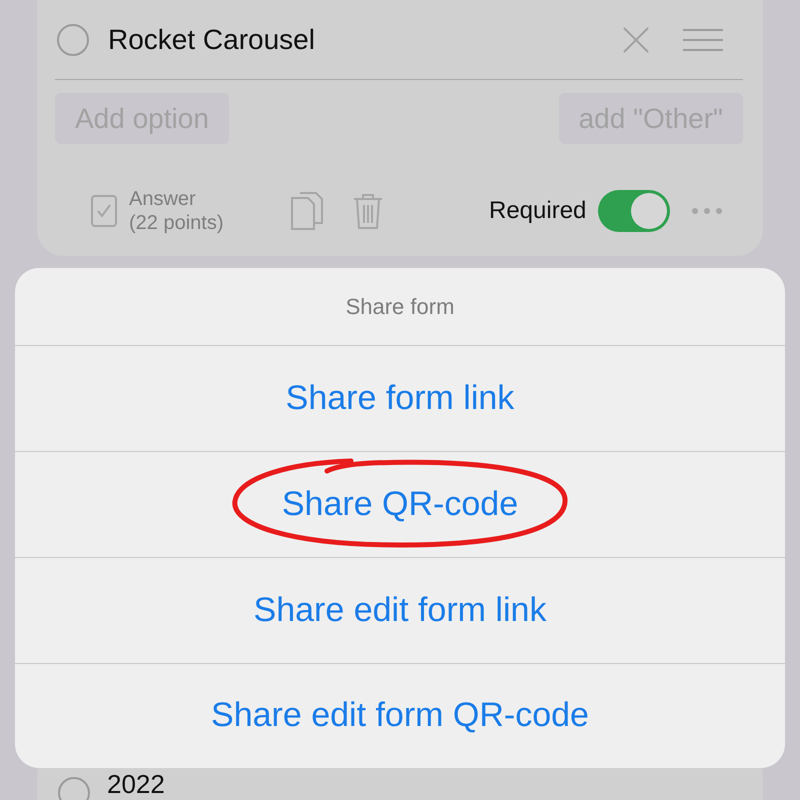 This screenshot has height=800, width=800. I want to click on trash-icon, so click(368, 211).